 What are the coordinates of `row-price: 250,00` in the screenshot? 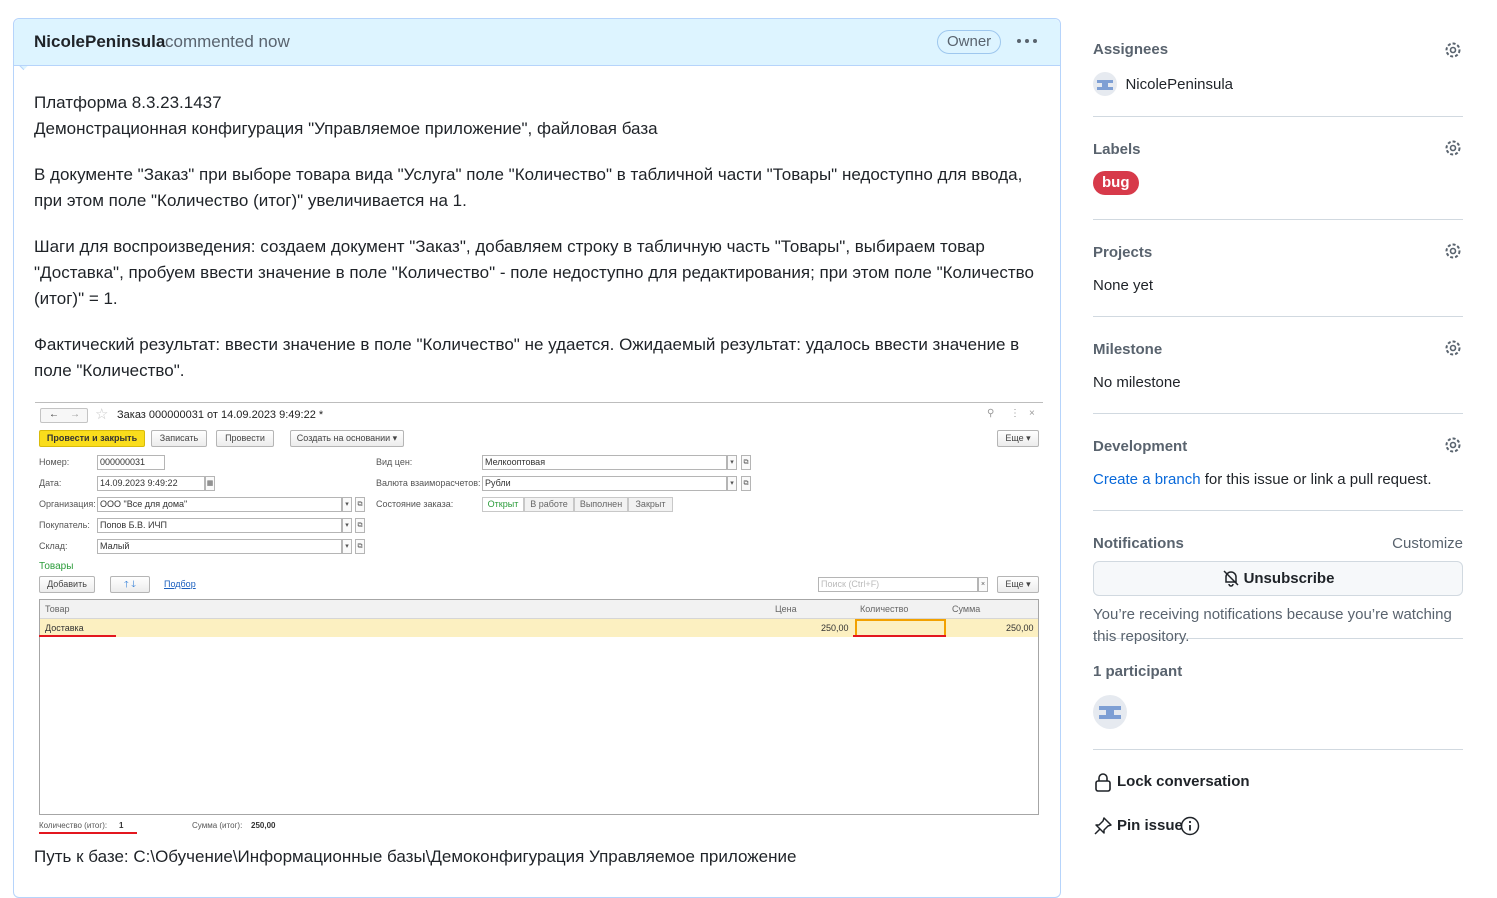 It's located at (835, 628).